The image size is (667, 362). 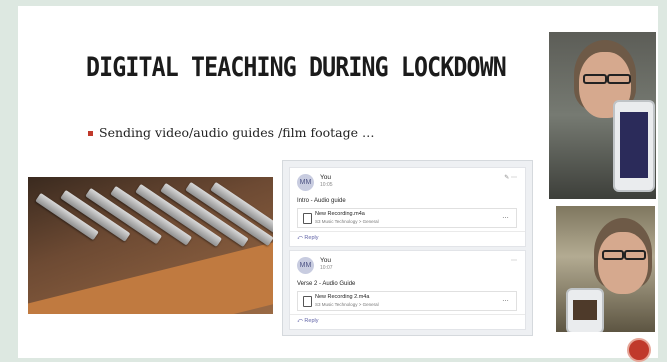 I want to click on post-time: 10:05, so click(x=326, y=185).